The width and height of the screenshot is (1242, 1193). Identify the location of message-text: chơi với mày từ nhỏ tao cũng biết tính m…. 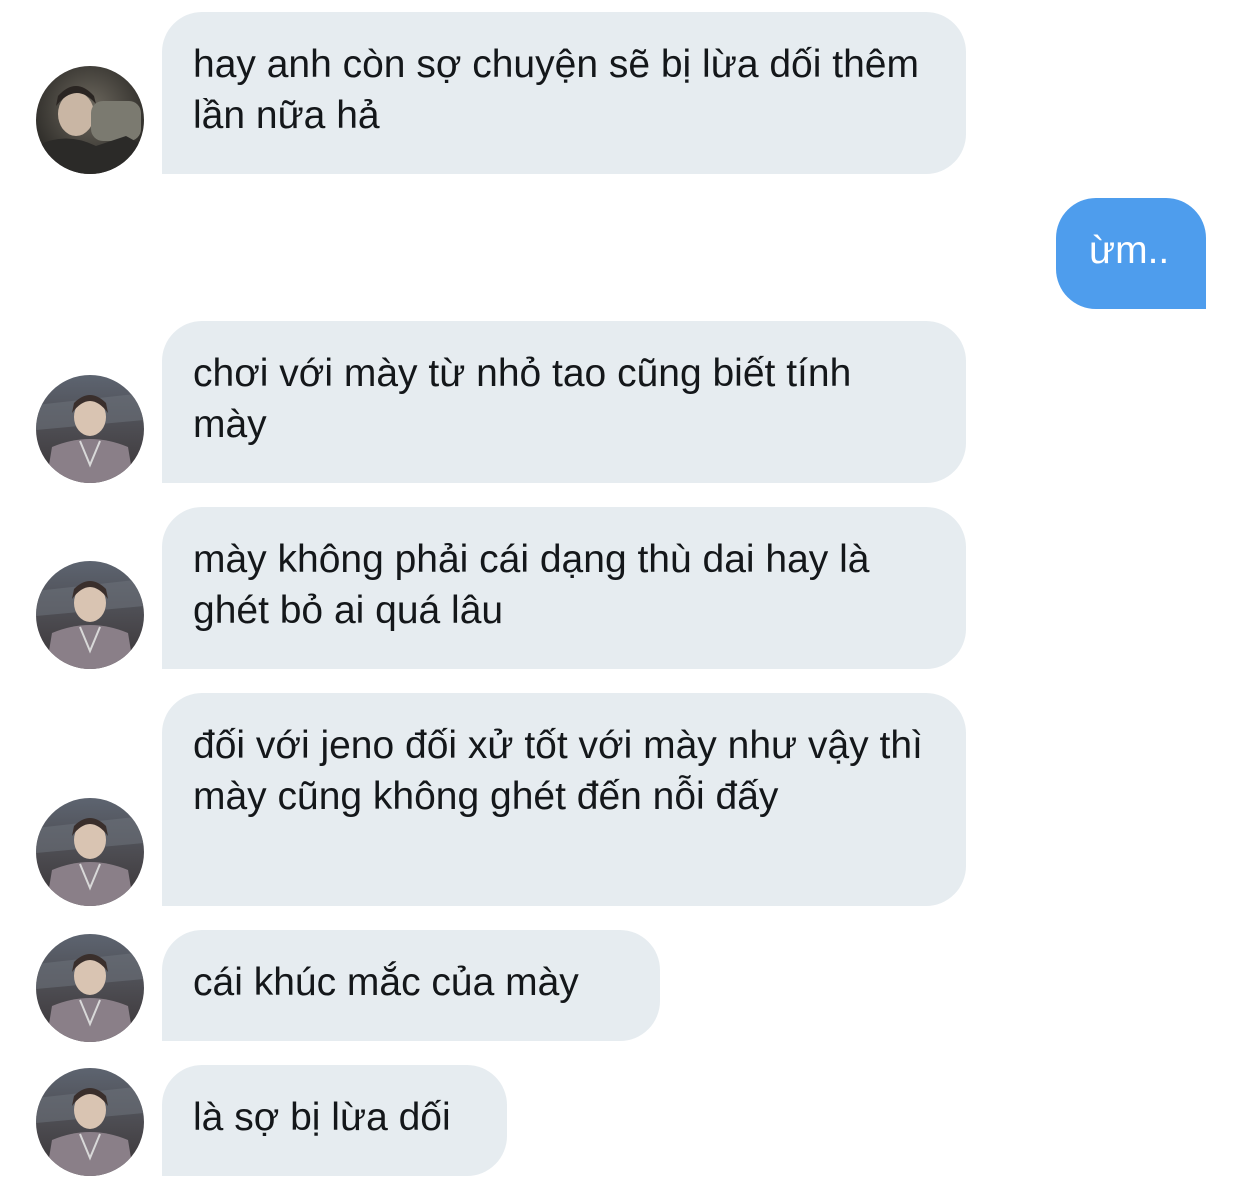
(522, 399).